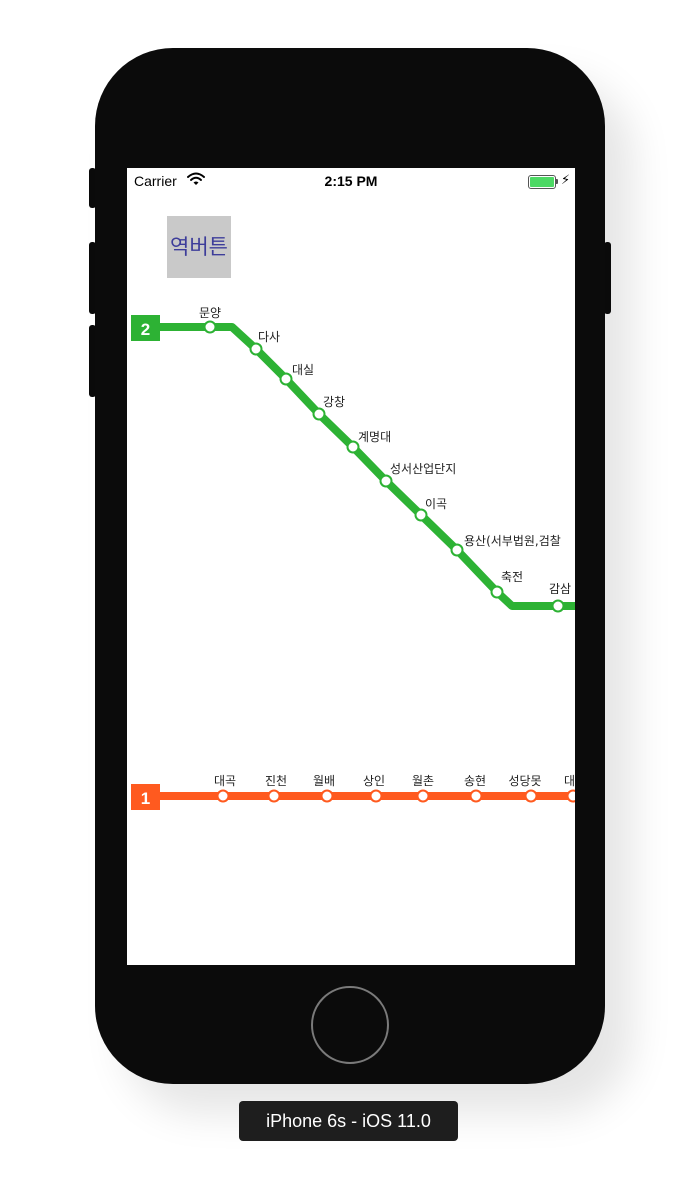  Describe the element at coordinates (348, 1121) in the screenshot. I see `device-label: iPhone 6s - iOS 11.0` at that location.